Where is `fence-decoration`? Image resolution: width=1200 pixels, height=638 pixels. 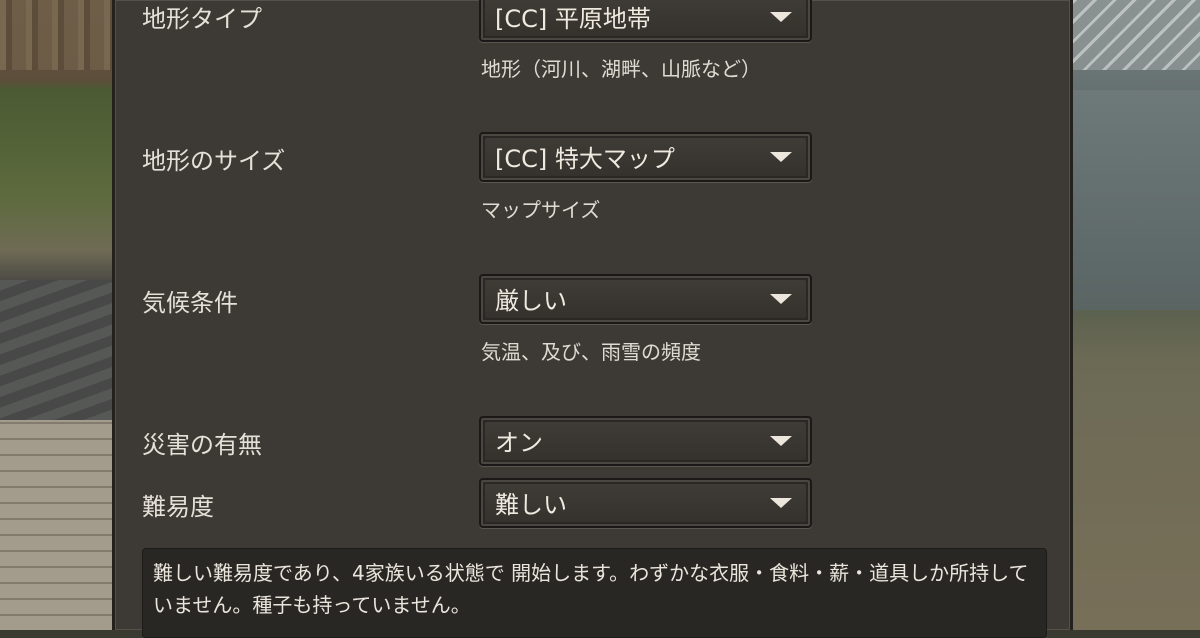
fence-decoration is located at coordinates (56, 35).